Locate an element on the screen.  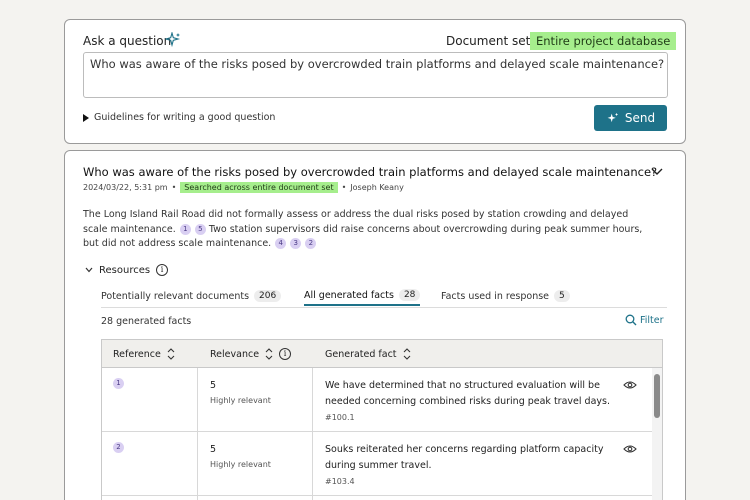
tab-count: 28 is located at coordinates (409, 295).